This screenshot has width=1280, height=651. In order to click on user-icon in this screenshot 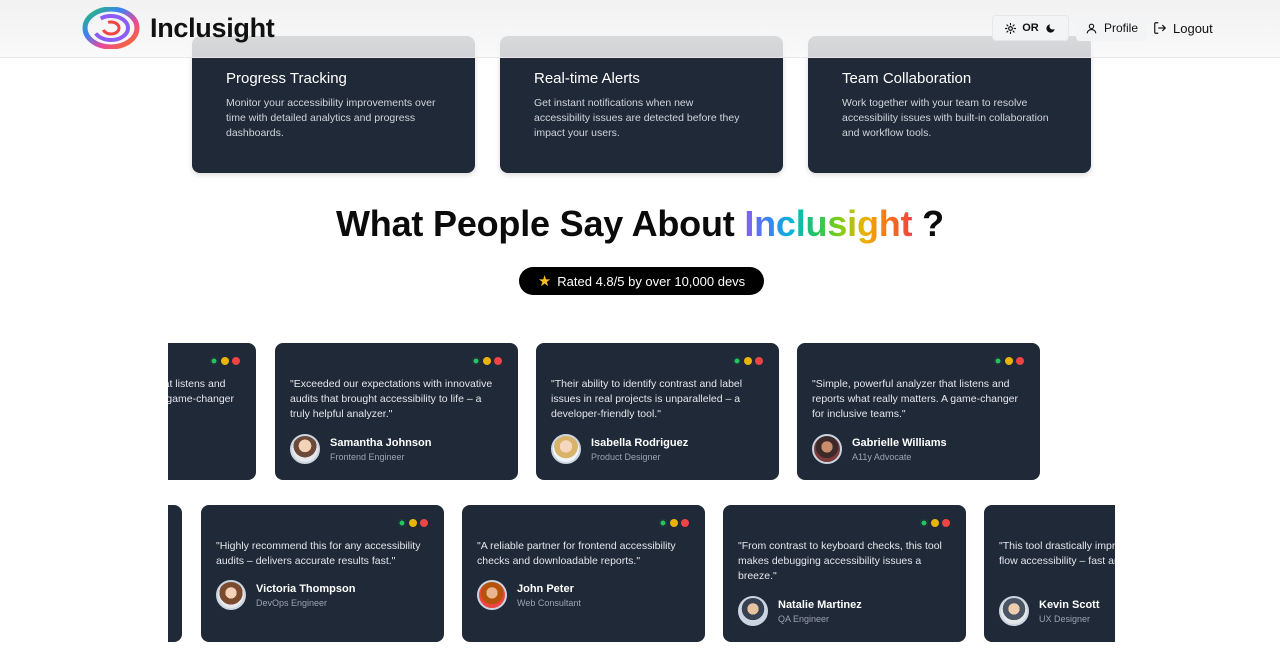, I will do `click(1091, 28)`.